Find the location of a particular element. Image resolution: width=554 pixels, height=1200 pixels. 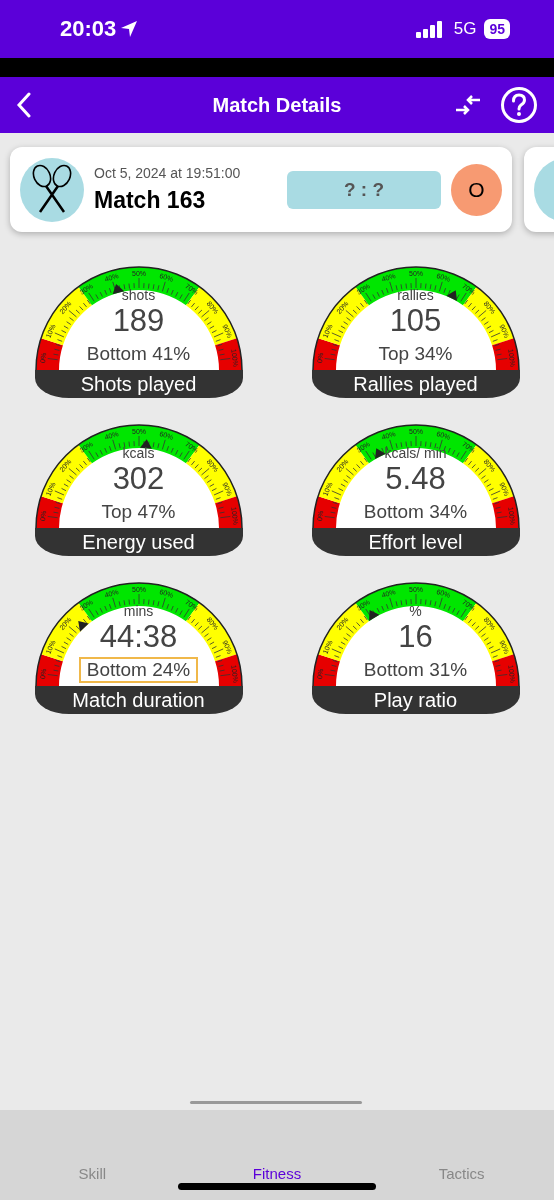

unit-label: % is located at coordinates (415, 611).